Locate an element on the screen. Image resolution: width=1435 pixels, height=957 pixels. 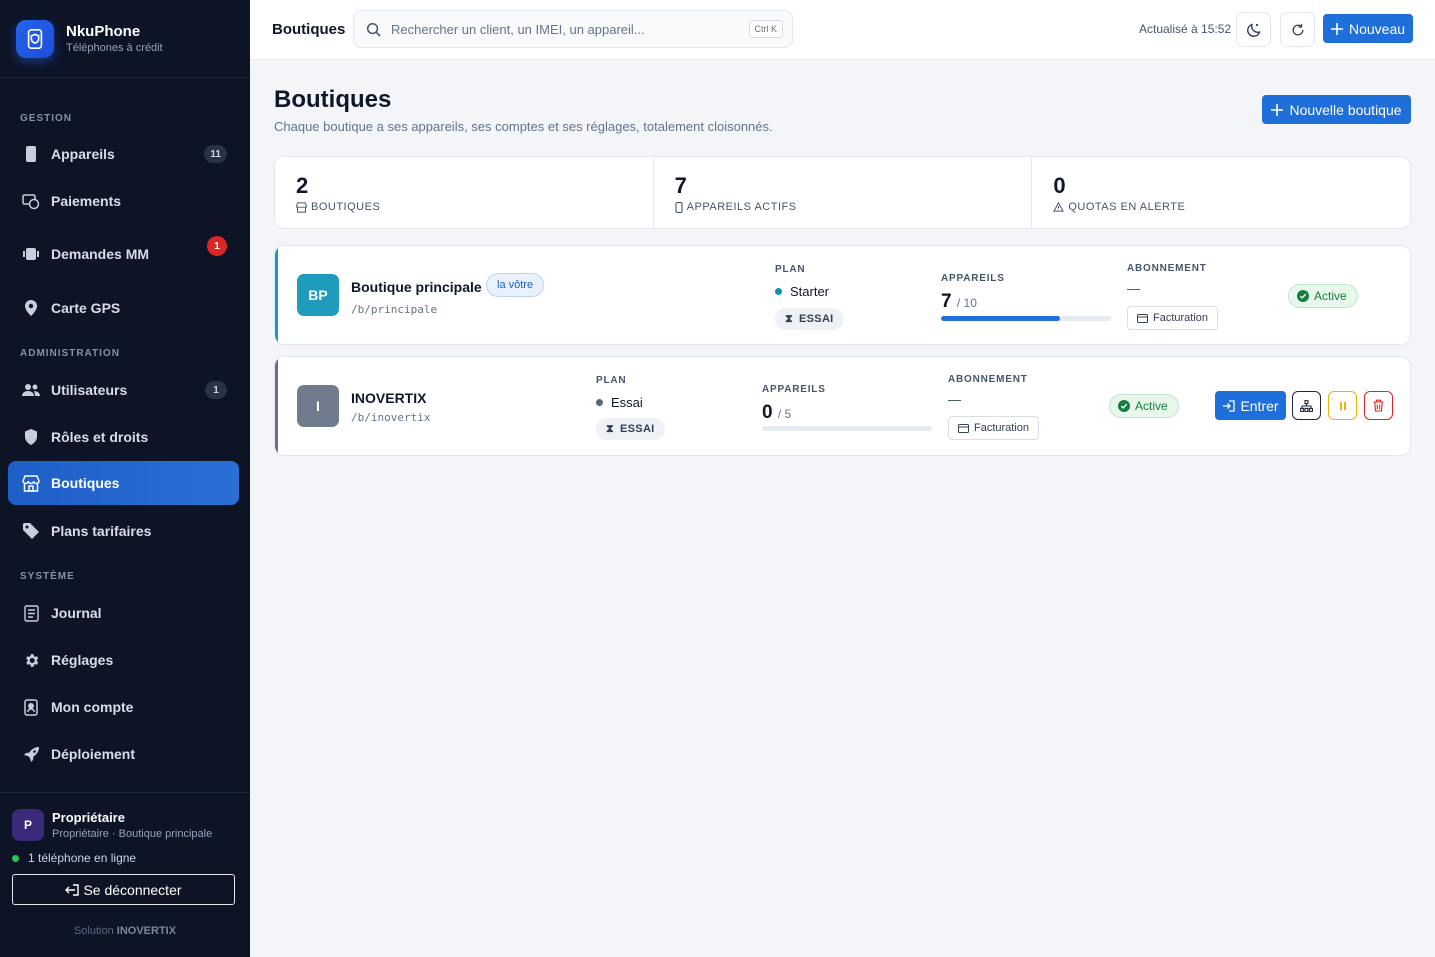
devices-used: 7 is located at coordinates (946, 301).